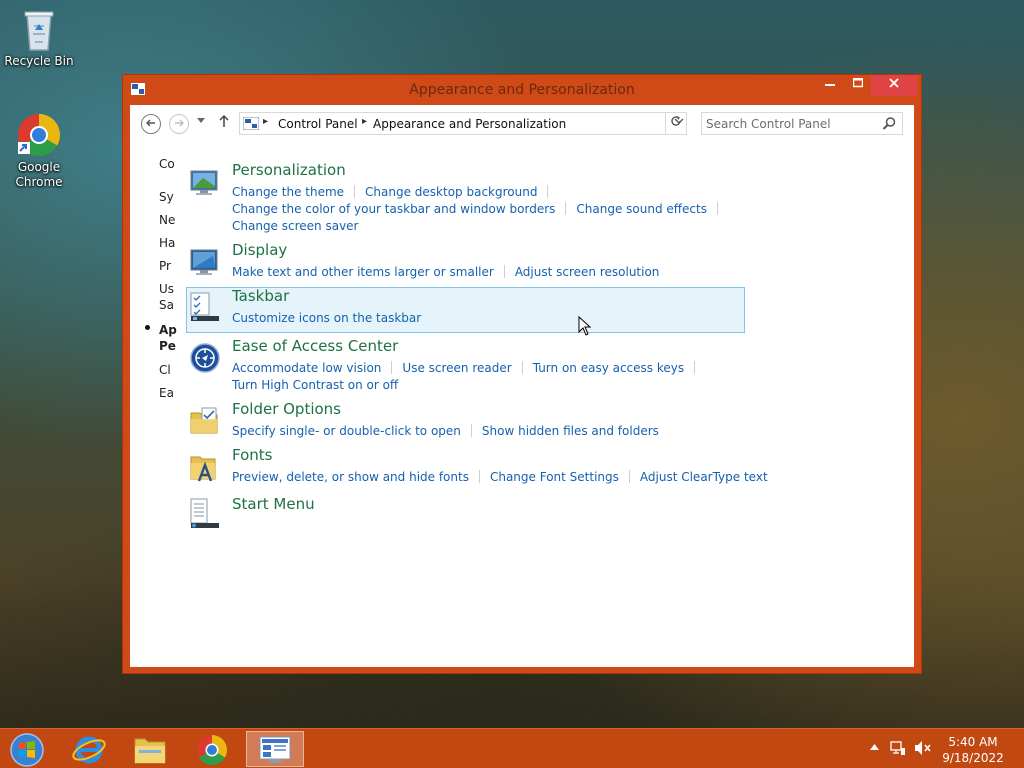  I want to click on taskbar-control-panel, so click(275, 749).